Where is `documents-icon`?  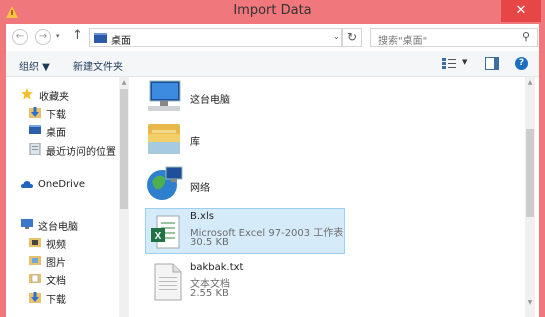
documents-icon is located at coordinates (35, 278).